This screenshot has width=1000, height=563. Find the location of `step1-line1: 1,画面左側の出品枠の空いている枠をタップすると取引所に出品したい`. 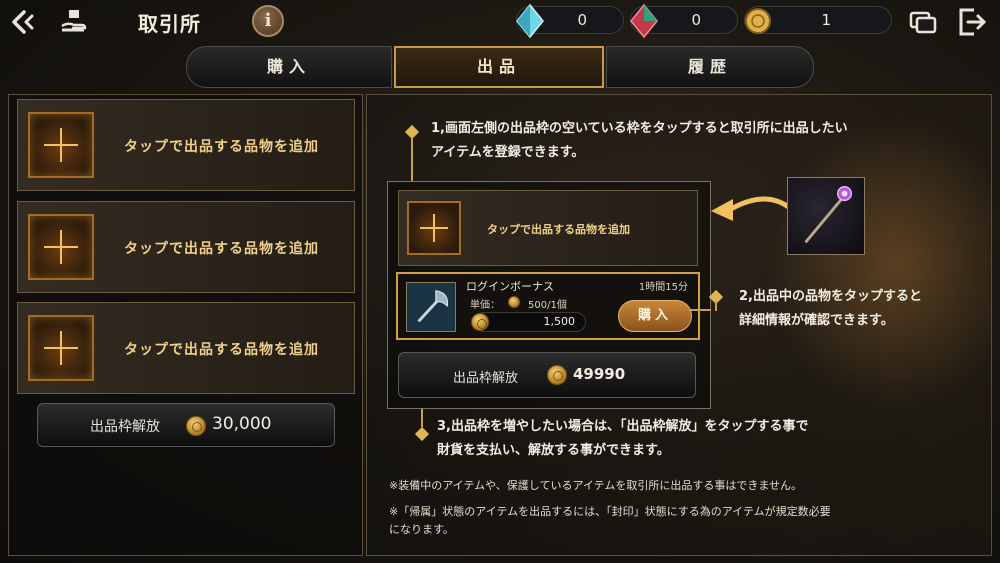

step1-line1: 1,画面左側の出品枠の空いている枠をタップすると取引所に出品したい is located at coordinates (639, 128).